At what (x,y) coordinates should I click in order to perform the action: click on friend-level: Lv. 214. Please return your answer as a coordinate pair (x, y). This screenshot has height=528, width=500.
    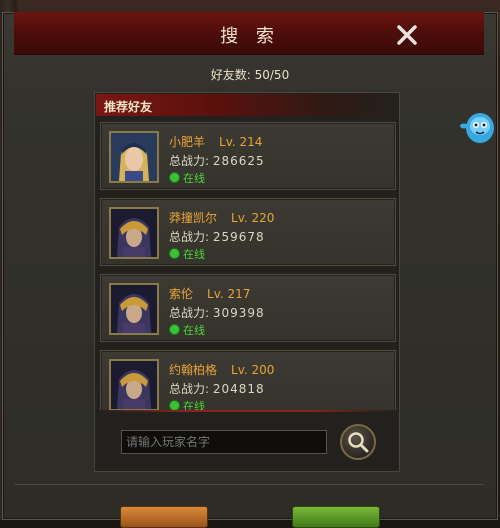
    Looking at the image, I should click on (241, 142).